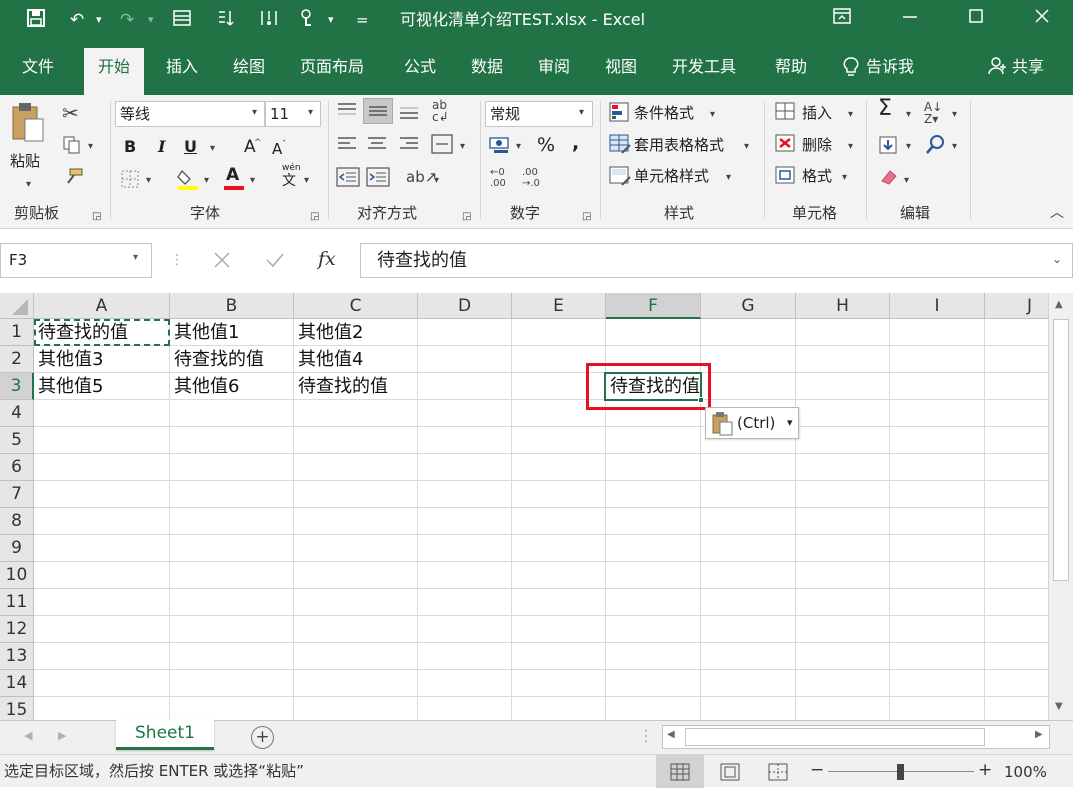 The image size is (1073, 788). Describe the element at coordinates (728, 178) in the screenshot. I see `cell-styles-dropdown-icon: ▾` at that location.